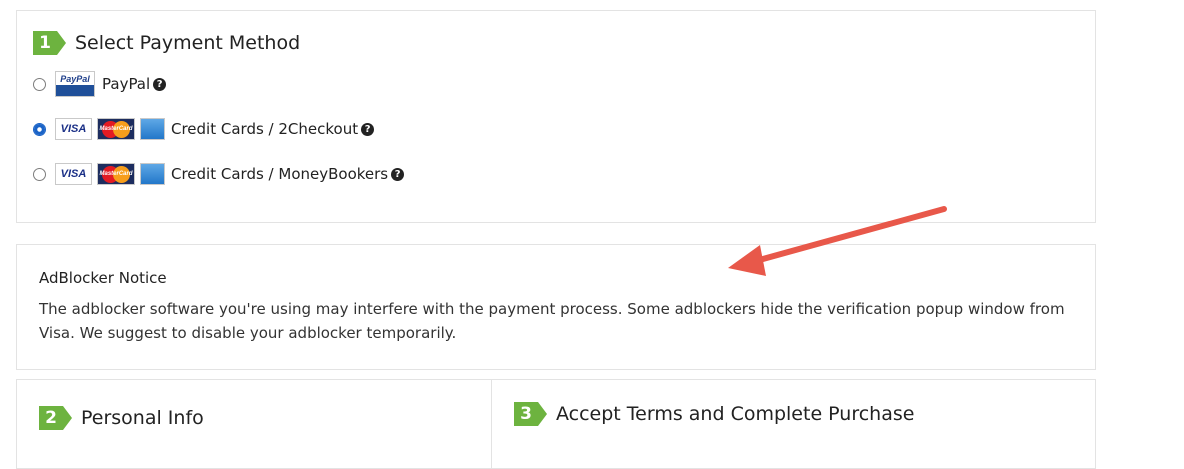 This screenshot has width=1184, height=469. What do you see at coordinates (39, 84) in the screenshot?
I see `paypal-radio` at bounding box center [39, 84].